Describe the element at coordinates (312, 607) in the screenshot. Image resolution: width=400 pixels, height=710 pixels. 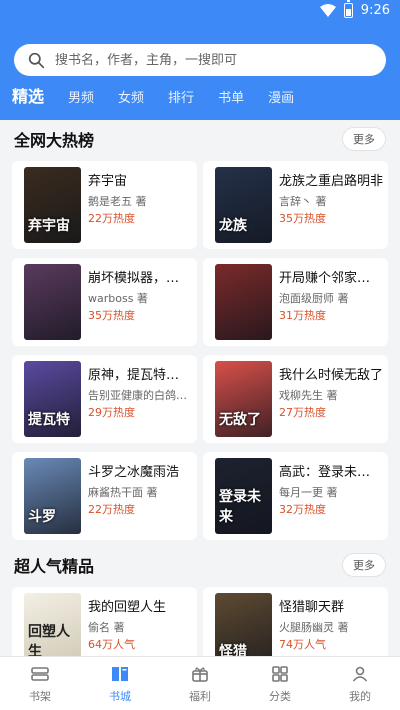
I see `book-title: 怪猎聊天群` at that location.